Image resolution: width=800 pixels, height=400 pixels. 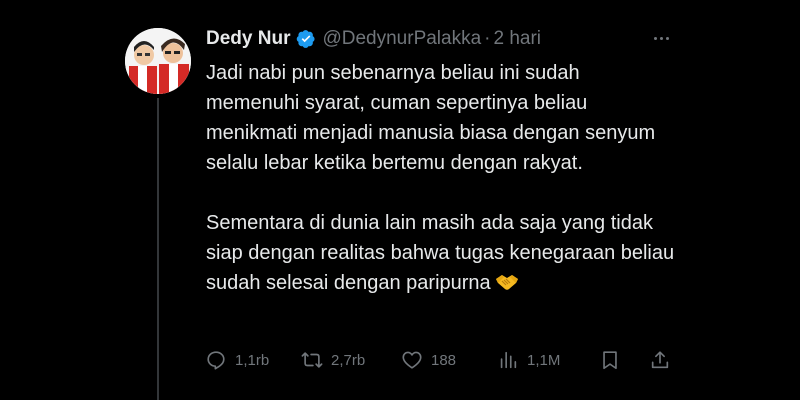 What do you see at coordinates (248, 39) in the screenshot?
I see `author-display-name: Dedy Nur` at bounding box center [248, 39].